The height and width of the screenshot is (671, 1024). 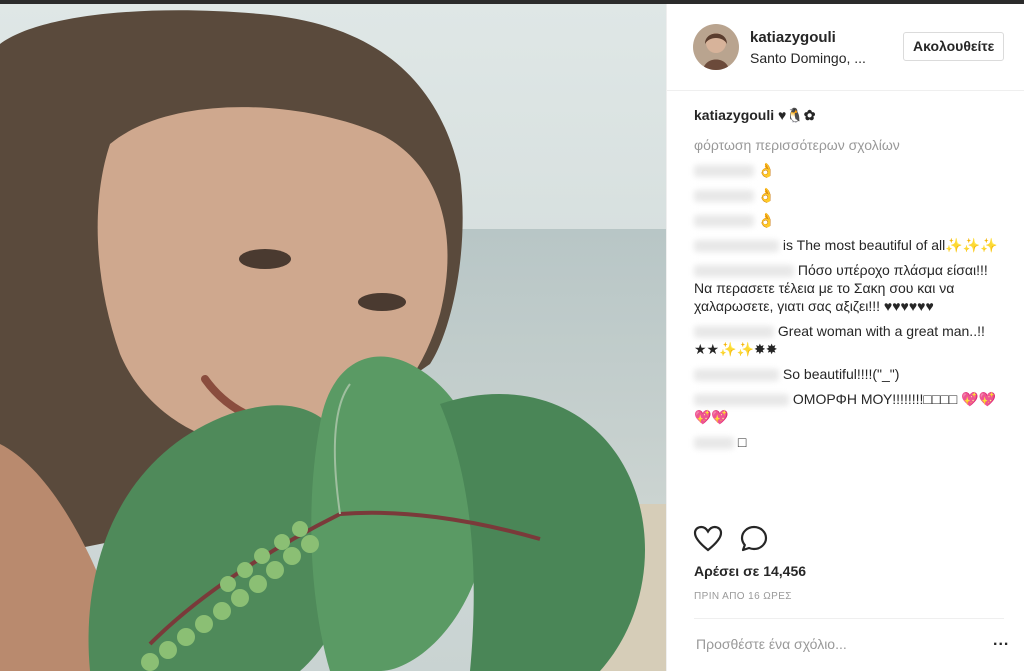 I want to click on comment-item: □, so click(x=849, y=442).